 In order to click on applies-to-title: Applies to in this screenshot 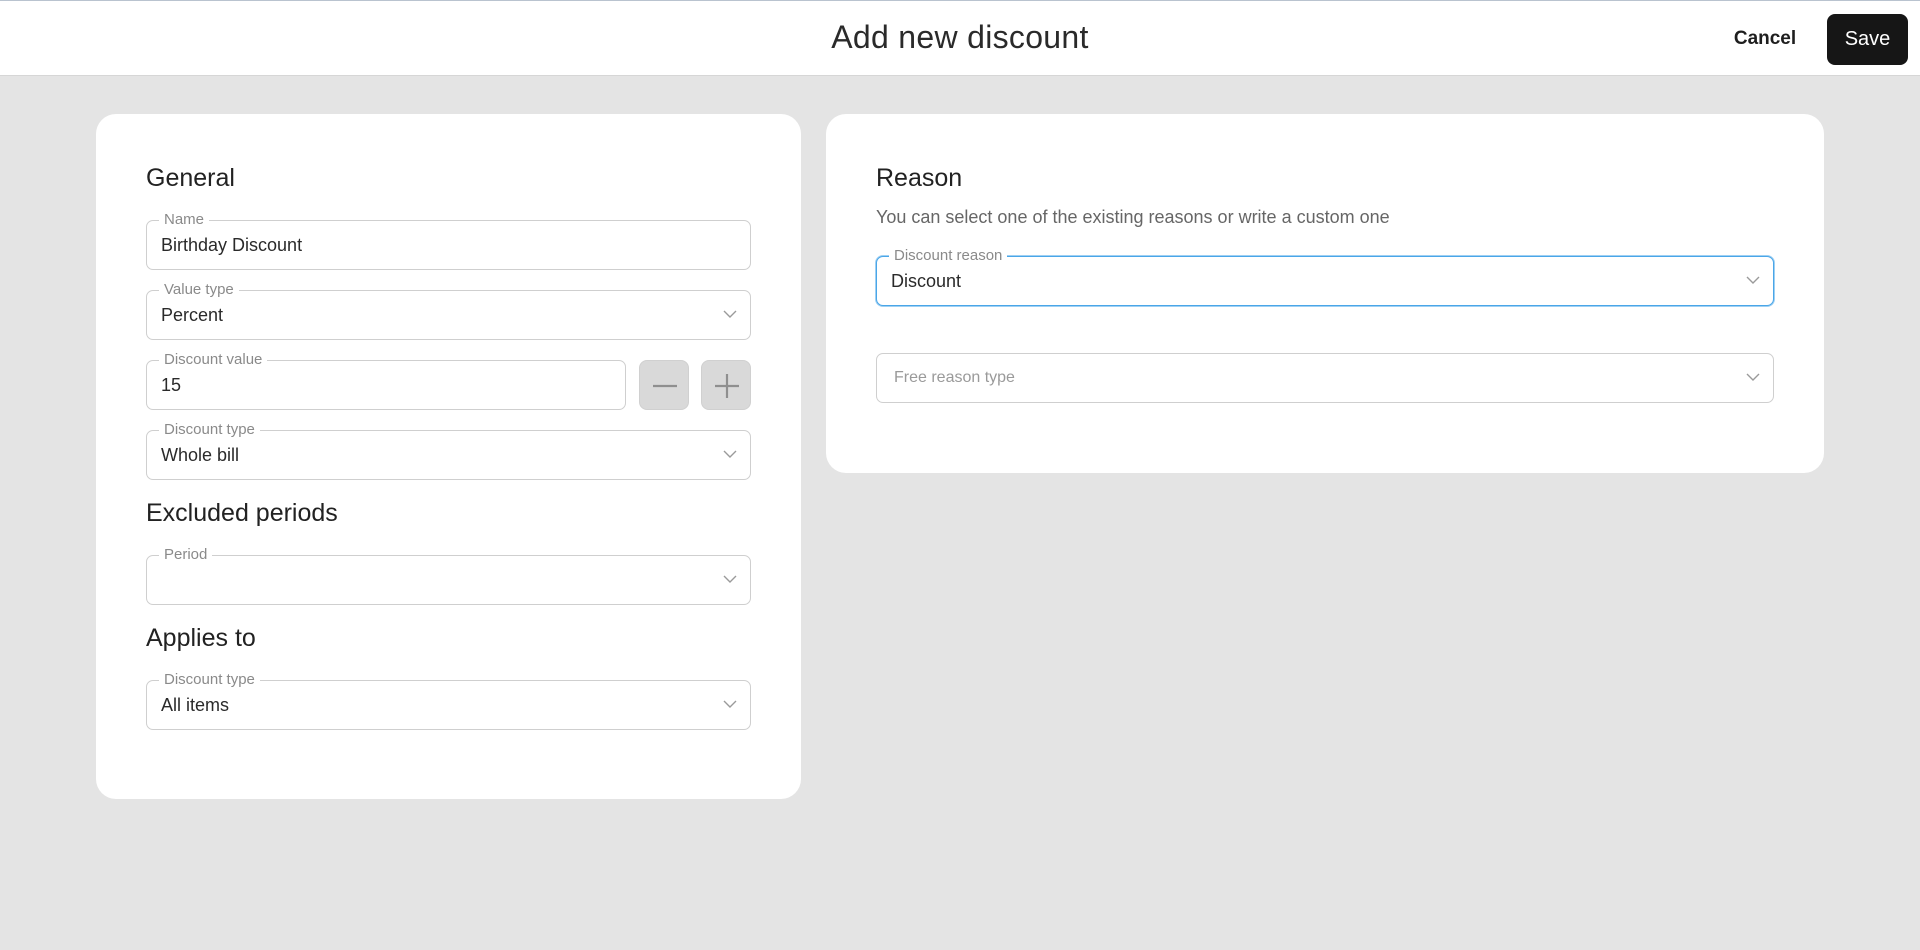, I will do `click(201, 638)`.